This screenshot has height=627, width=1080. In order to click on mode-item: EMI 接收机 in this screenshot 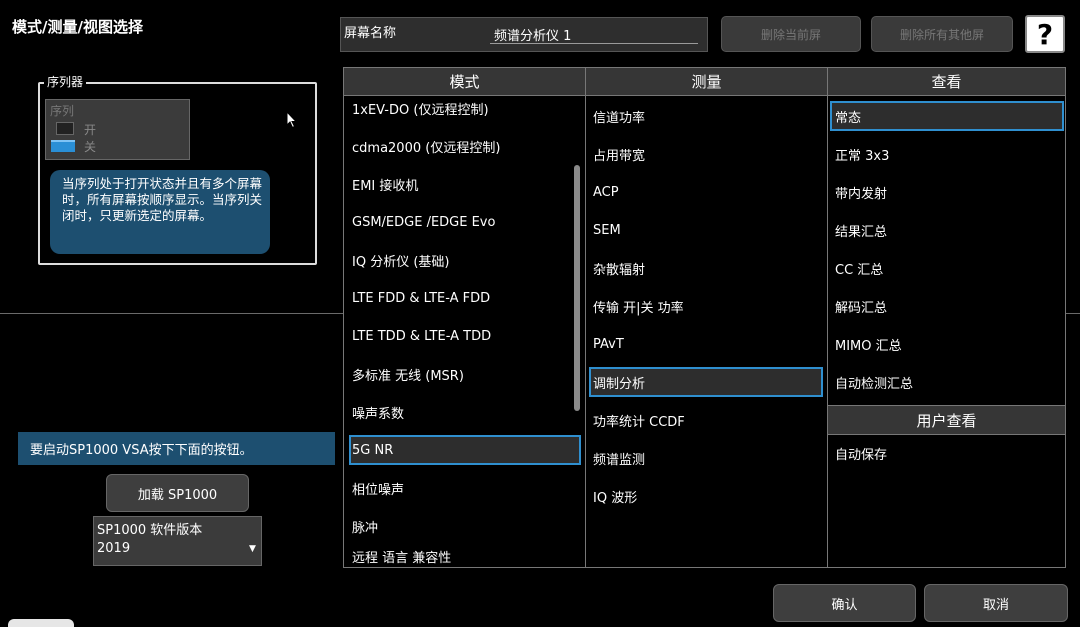, I will do `click(465, 184)`.